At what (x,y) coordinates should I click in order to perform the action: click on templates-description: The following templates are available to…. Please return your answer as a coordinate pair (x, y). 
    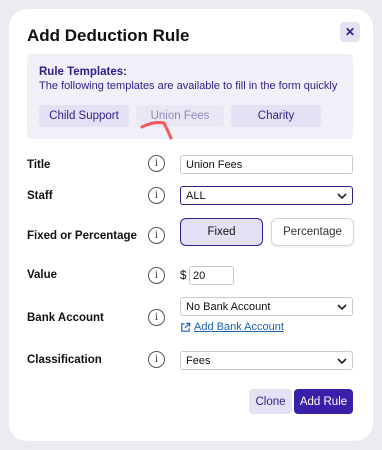
    Looking at the image, I should click on (188, 86).